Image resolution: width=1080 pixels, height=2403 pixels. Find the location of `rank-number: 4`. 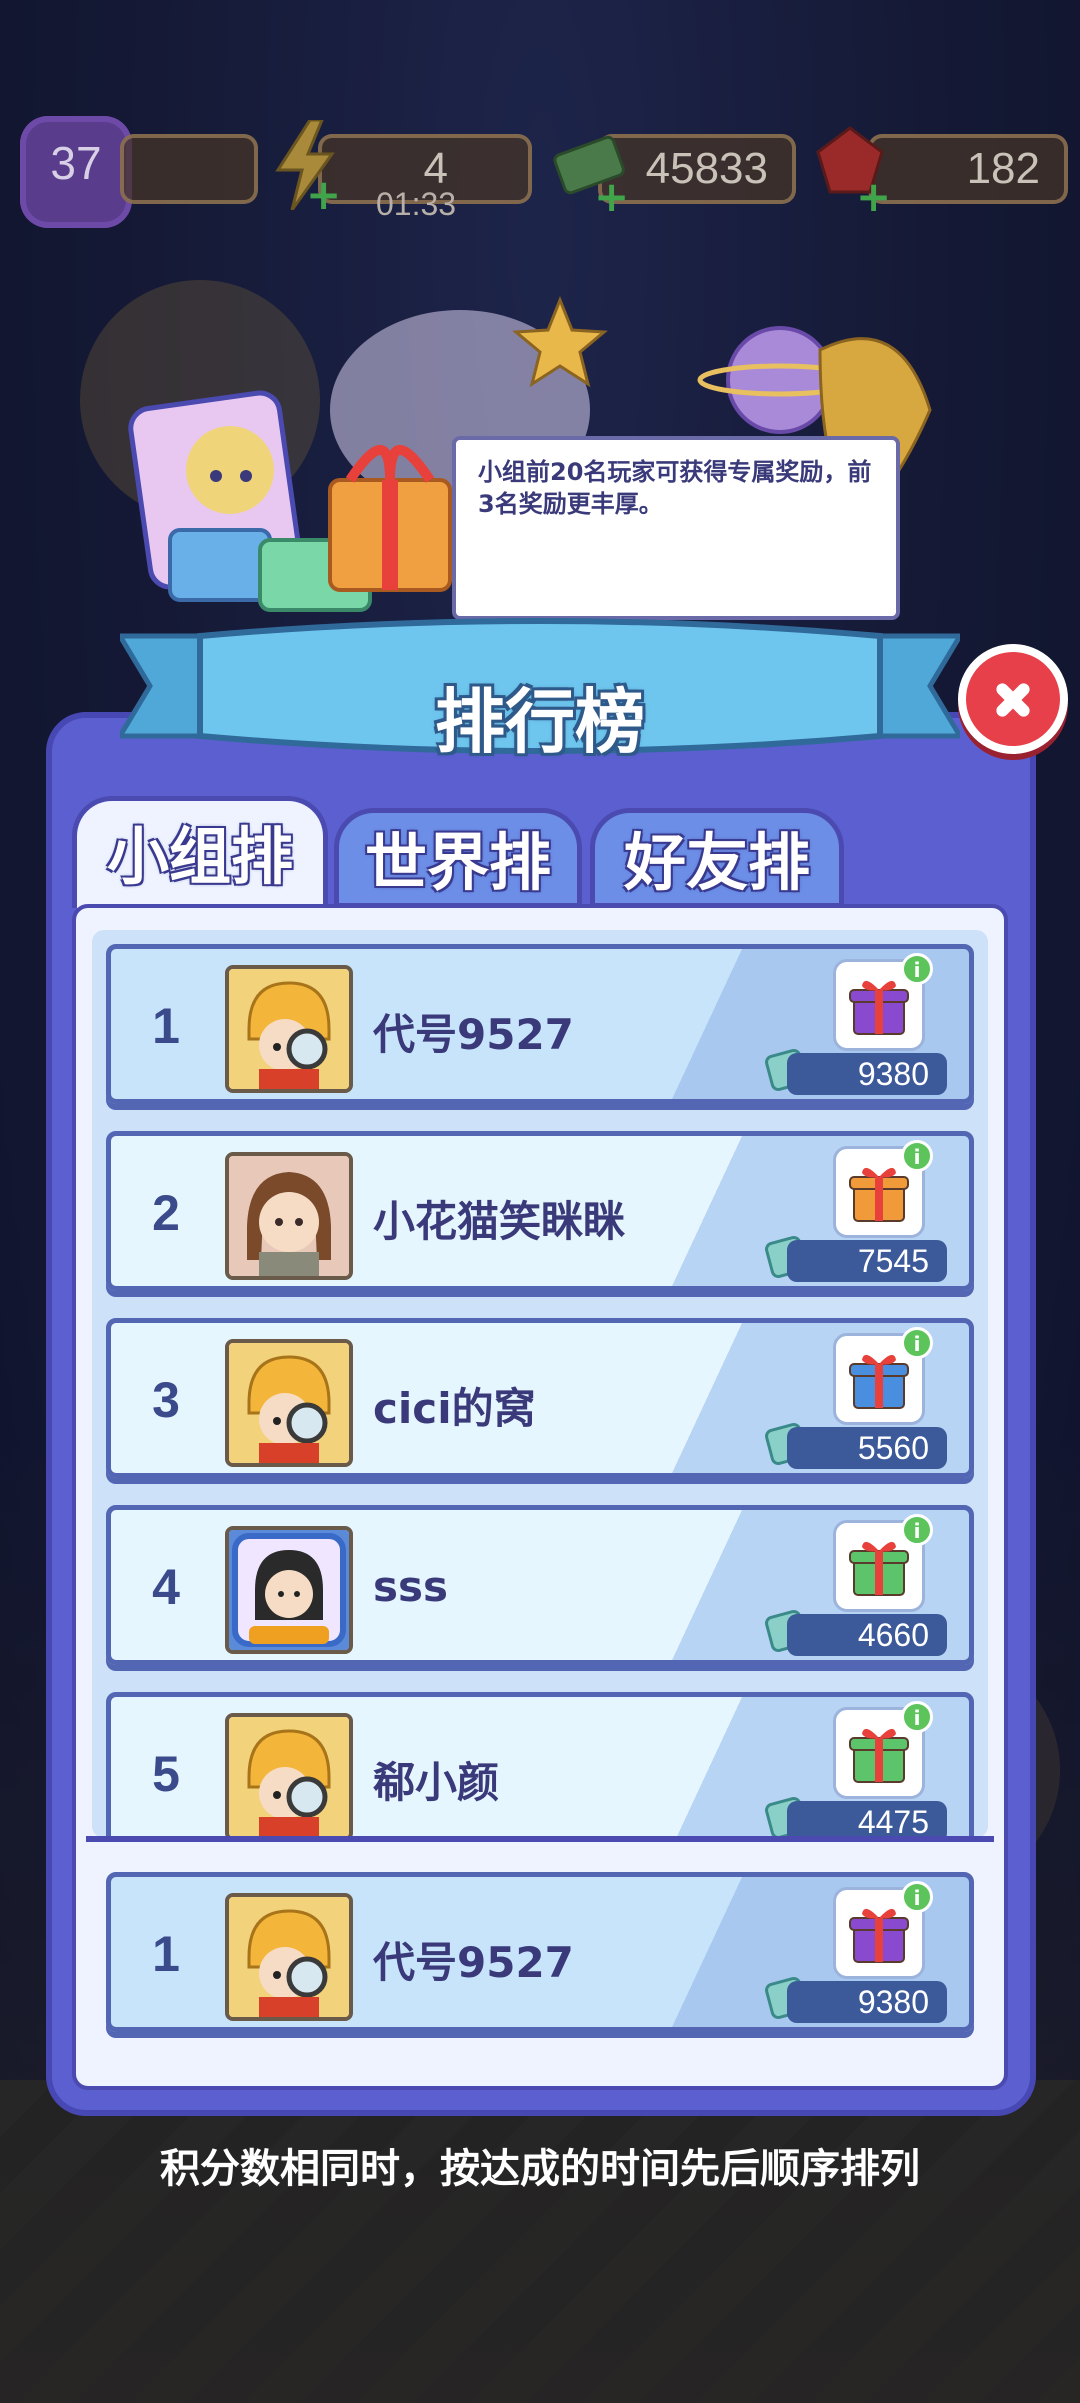

rank-number: 4 is located at coordinates (166, 1587).